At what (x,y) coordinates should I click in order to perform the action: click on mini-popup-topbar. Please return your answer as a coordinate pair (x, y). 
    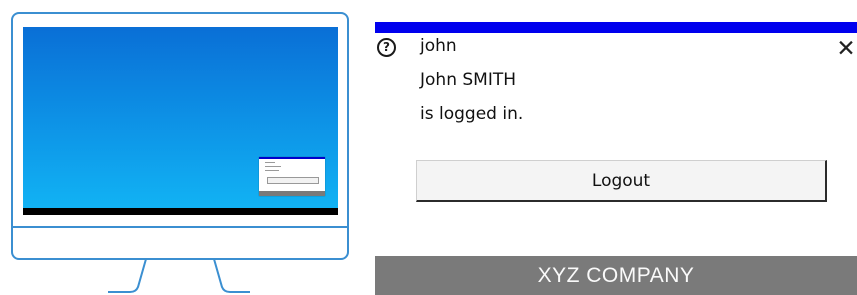
    Looking at the image, I should click on (292, 158).